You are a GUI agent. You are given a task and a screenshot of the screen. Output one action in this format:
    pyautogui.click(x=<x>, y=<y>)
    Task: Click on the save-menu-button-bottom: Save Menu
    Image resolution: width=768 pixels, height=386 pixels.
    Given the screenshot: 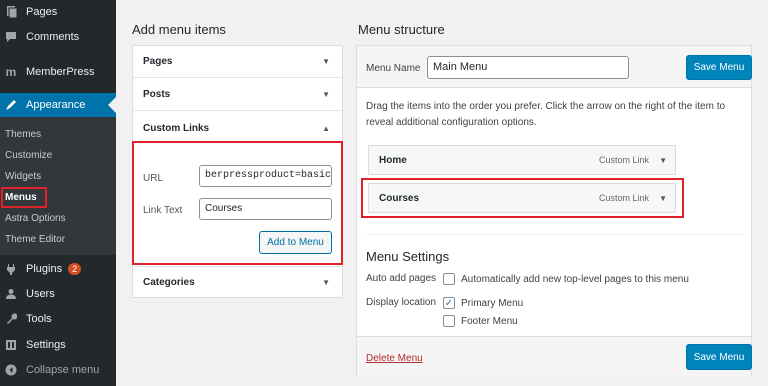 What is the action you would take?
    pyautogui.click(x=719, y=357)
    